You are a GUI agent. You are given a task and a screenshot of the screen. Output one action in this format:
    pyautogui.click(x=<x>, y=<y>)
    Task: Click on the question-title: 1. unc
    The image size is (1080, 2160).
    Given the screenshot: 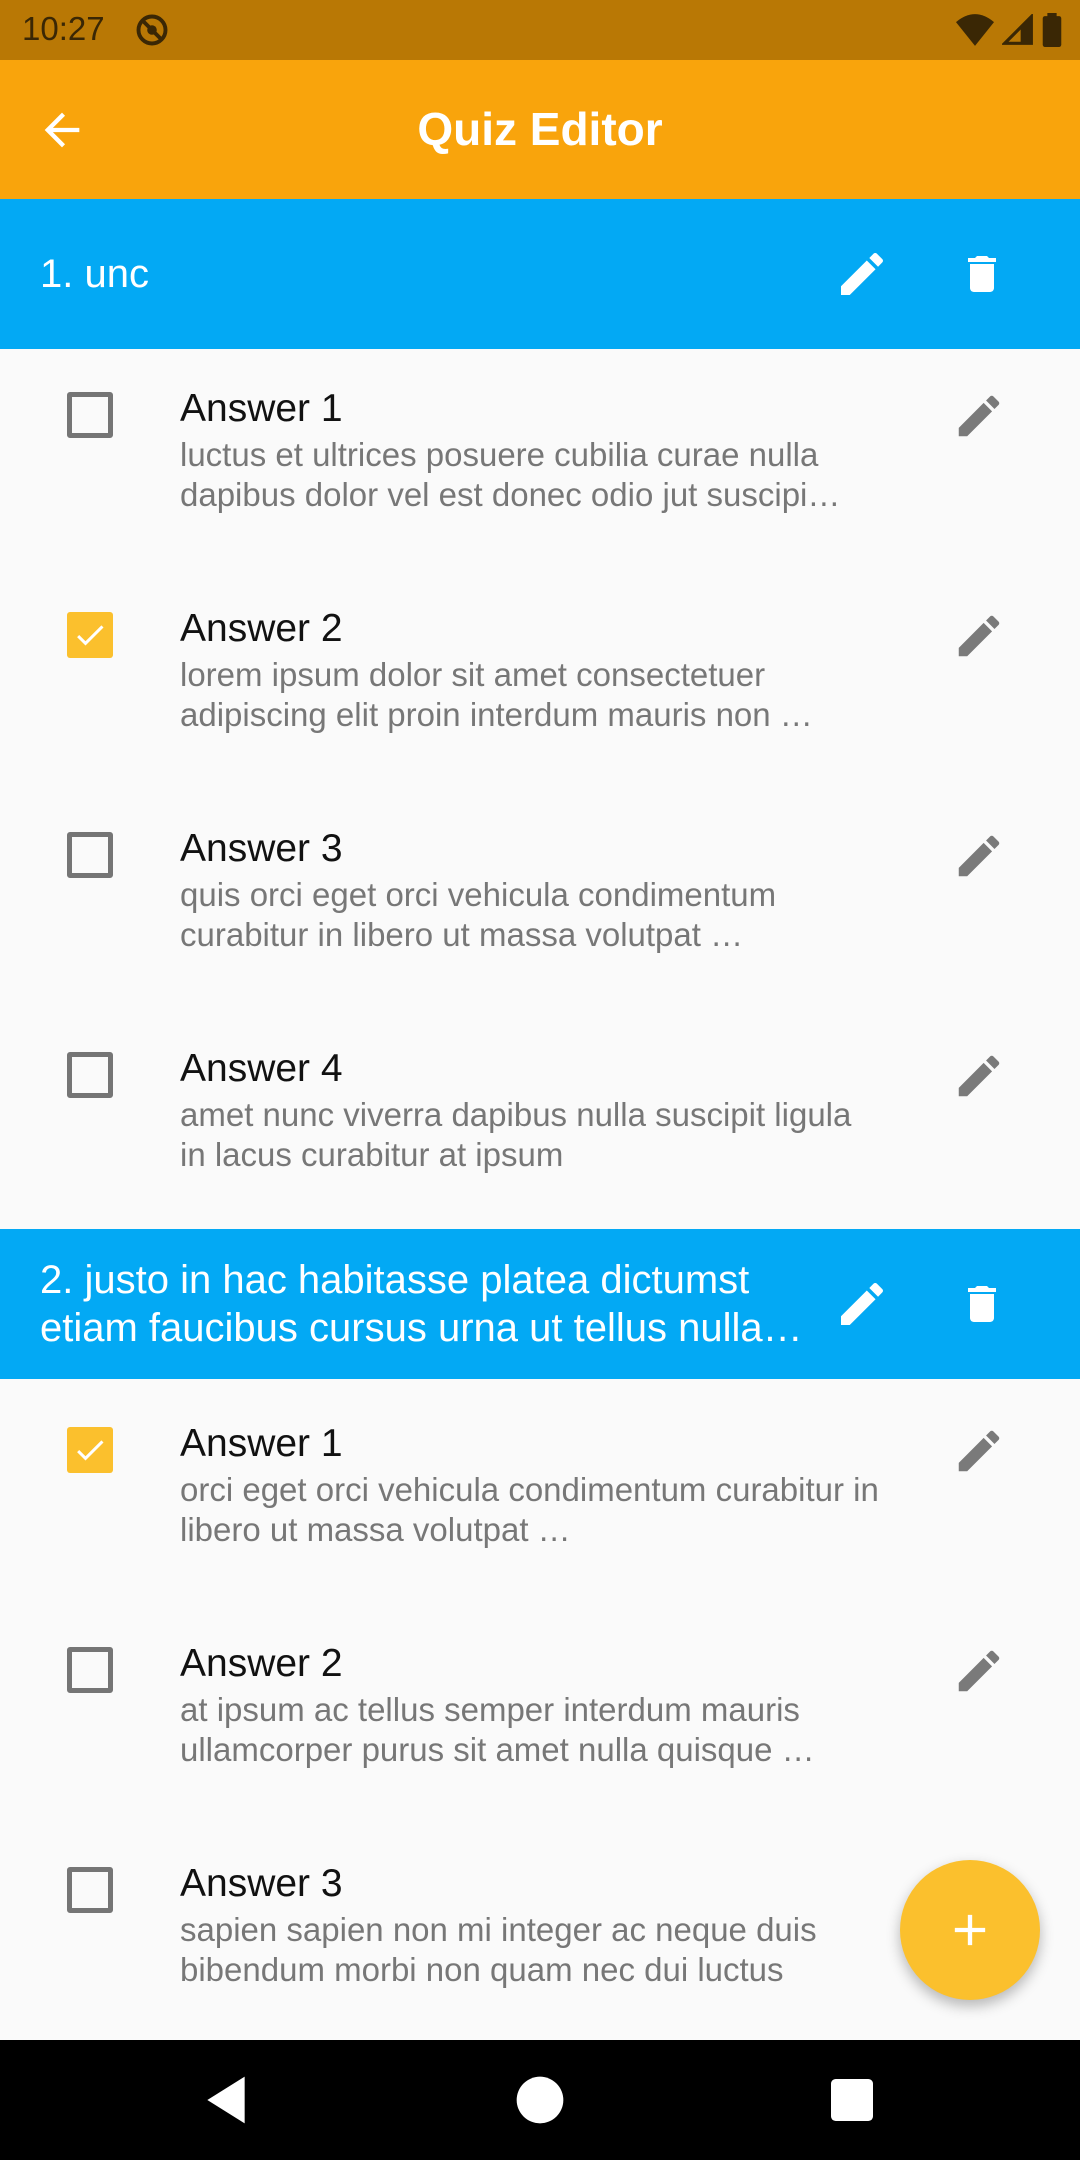 What is the action you would take?
    pyautogui.click(x=94, y=274)
    